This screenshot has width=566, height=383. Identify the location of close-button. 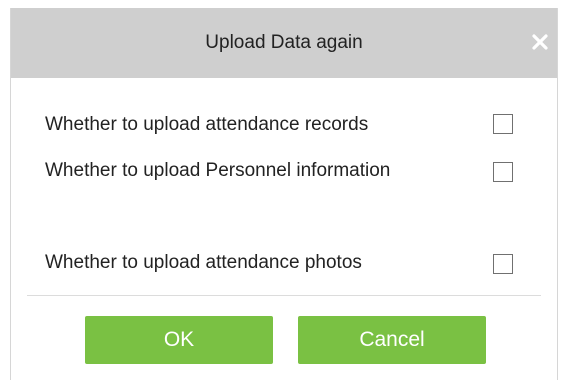
(540, 42).